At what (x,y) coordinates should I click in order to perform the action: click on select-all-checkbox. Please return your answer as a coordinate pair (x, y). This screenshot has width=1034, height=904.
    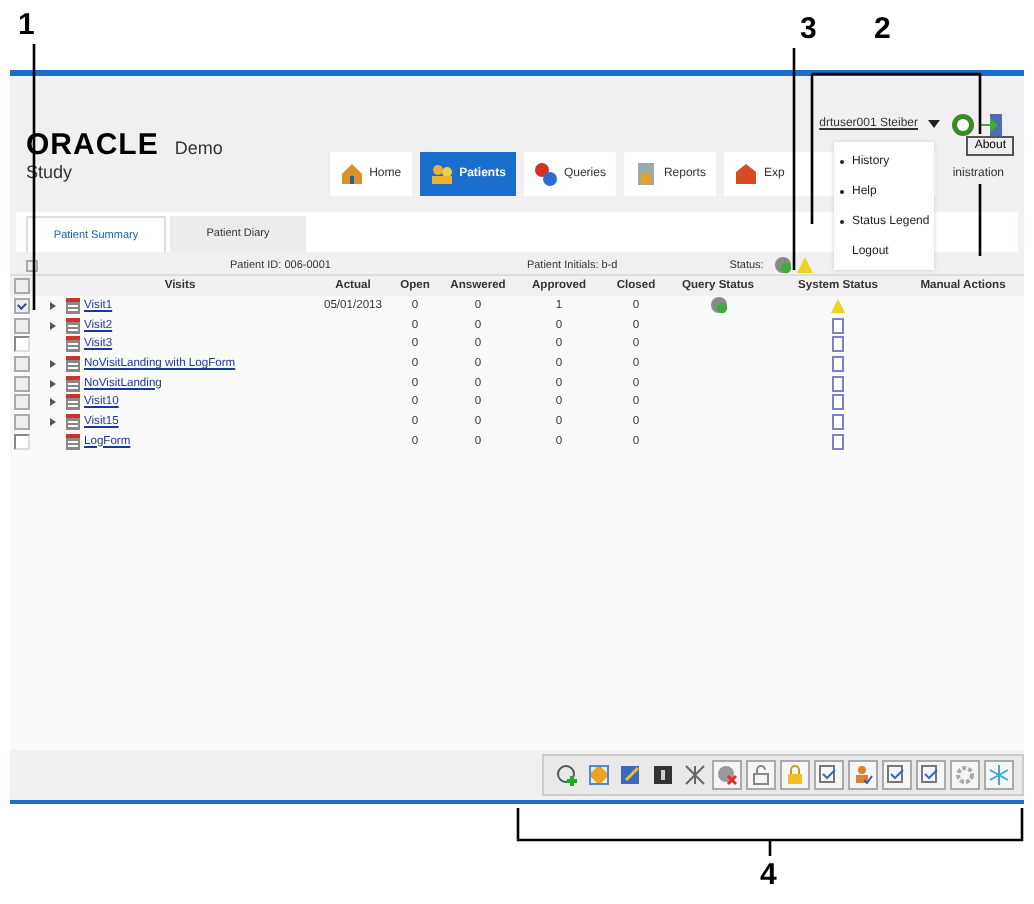
    Looking at the image, I should click on (22, 286).